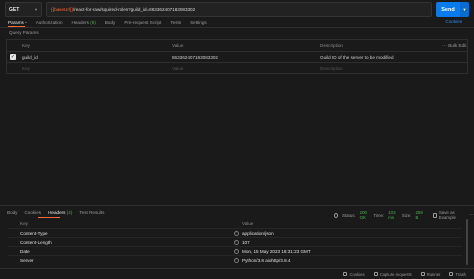 The height and width of the screenshot is (279, 474). Describe the element at coordinates (49, 22) in the screenshot. I see `tab-authorization: Authorization` at that location.